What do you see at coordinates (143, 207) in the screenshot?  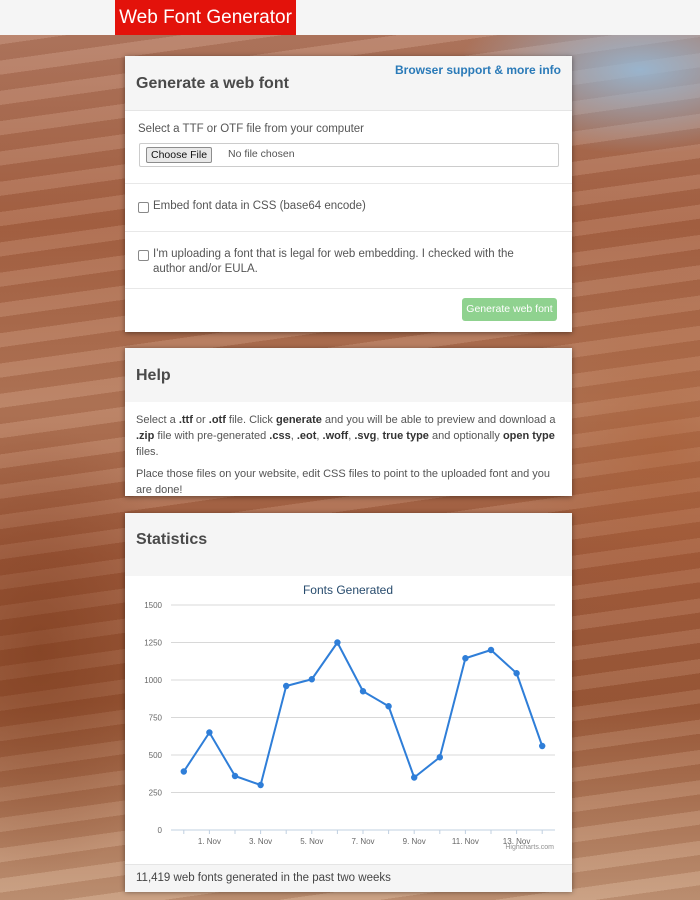 I see `embed-checkbox` at bounding box center [143, 207].